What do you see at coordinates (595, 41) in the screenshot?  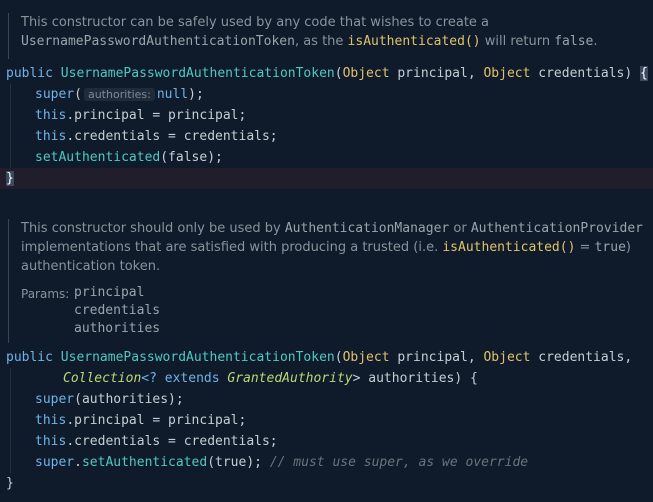 I see `doc1-text: .` at bounding box center [595, 41].